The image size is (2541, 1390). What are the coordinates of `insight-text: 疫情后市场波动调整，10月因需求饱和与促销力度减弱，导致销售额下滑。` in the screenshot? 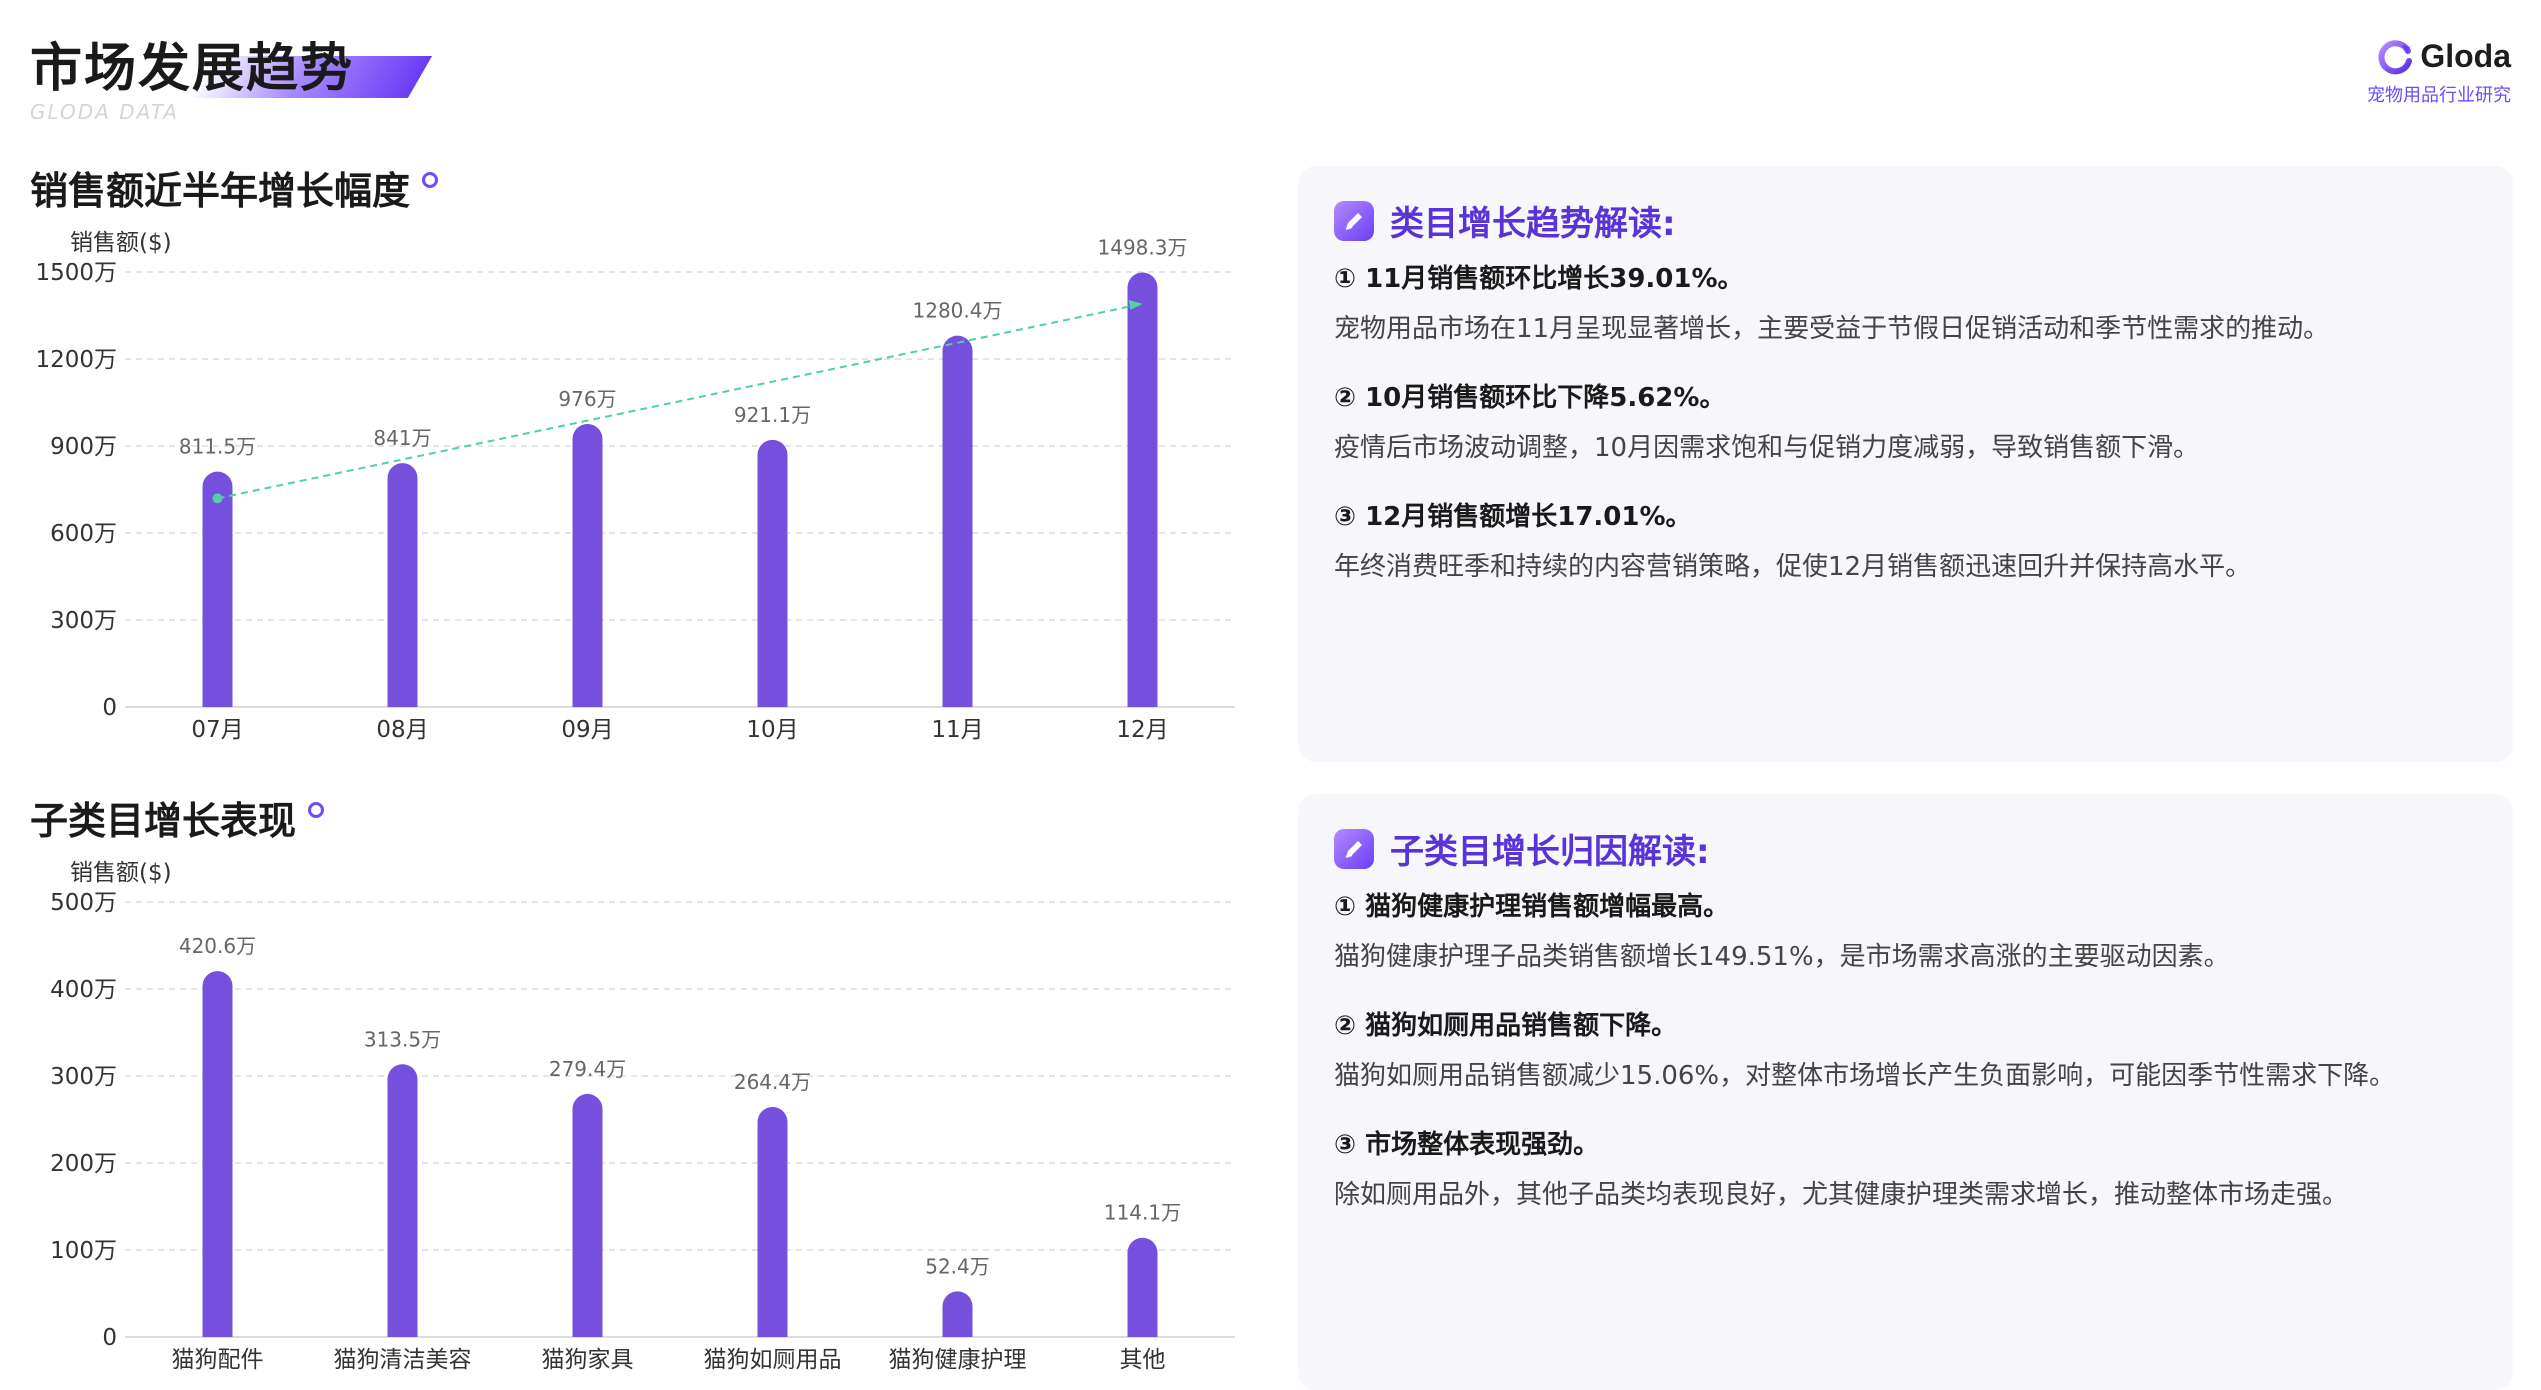 It's located at (1767, 447).